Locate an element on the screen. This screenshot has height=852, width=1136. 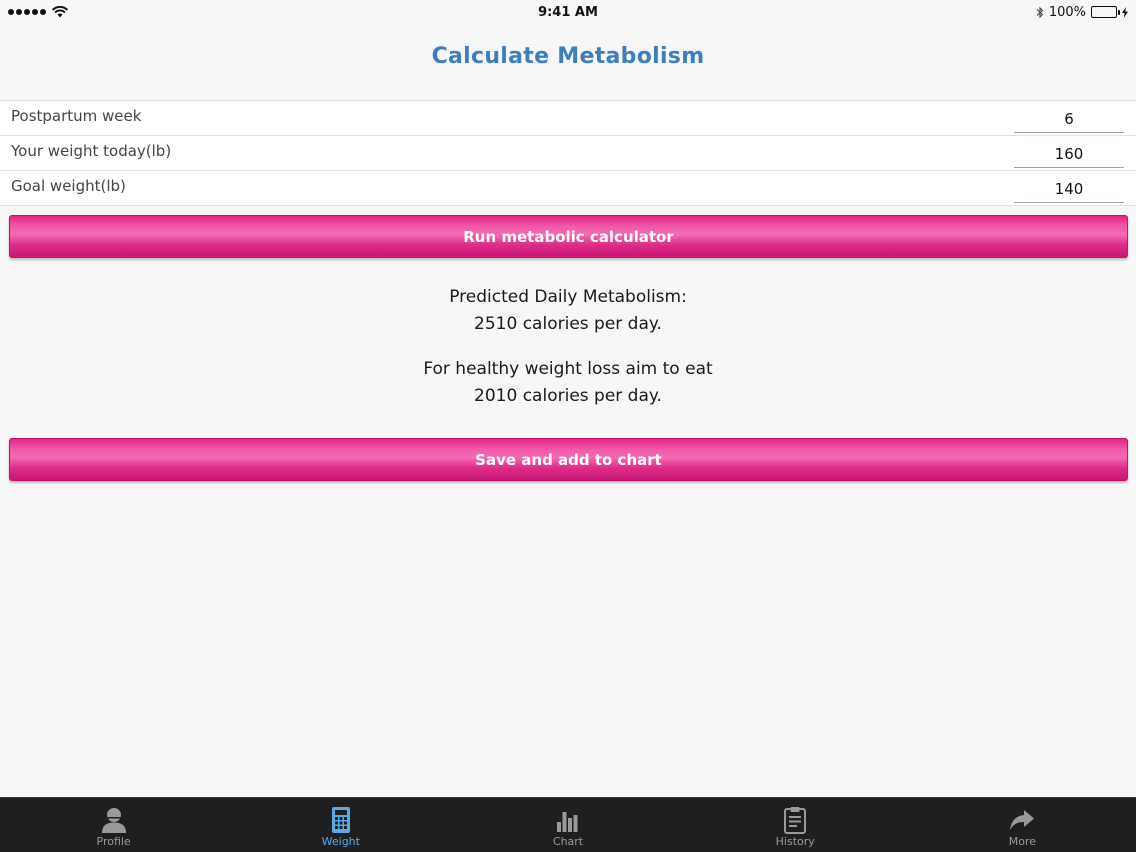
status-time: 9:41 AM is located at coordinates (568, 12).